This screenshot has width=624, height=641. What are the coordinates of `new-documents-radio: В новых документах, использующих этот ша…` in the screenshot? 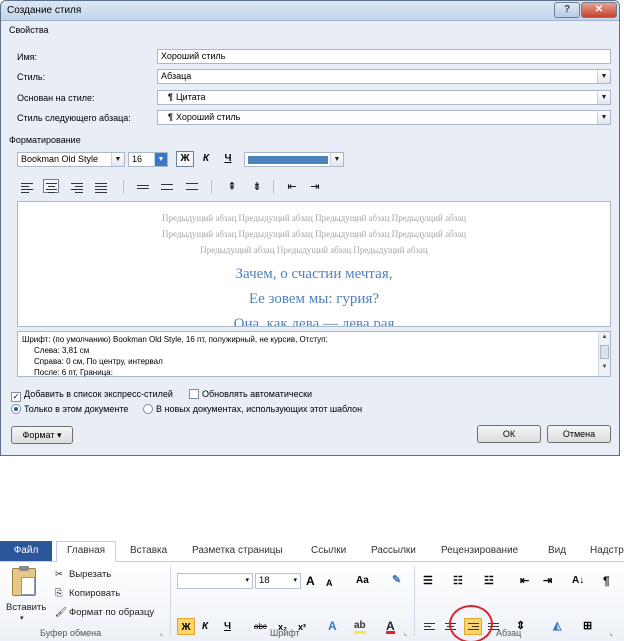 It's located at (252, 409).